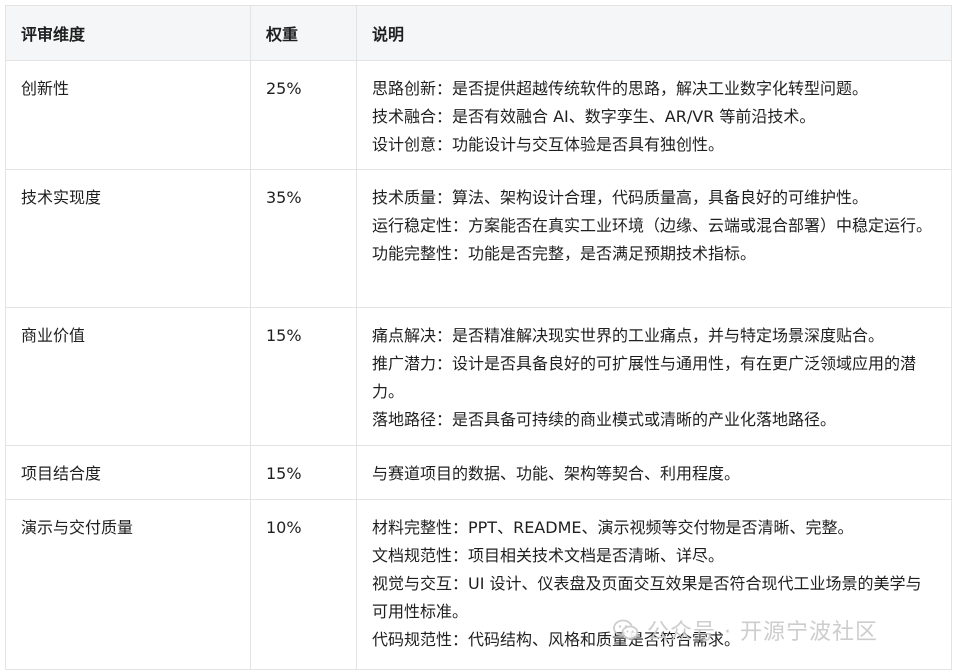 The width and height of the screenshot is (956, 670). What do you see at coordinates (628, 335) in the screenshot?
I see `description-line: 痛点解决：是否精准解决现实世界的工业痛点，并与特定场景深度贴合。` at bounding box center [628, 335].